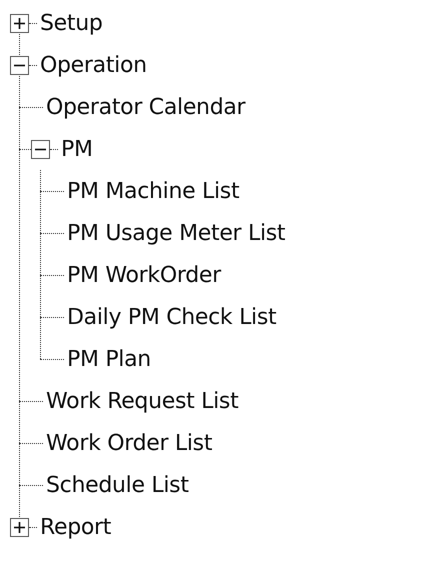 The height and width of the screenshot is (570, 429). Describe the element at coordinates (142, 275) in the screenshot. I see `tree-item: PM WorkOrder` at that location.